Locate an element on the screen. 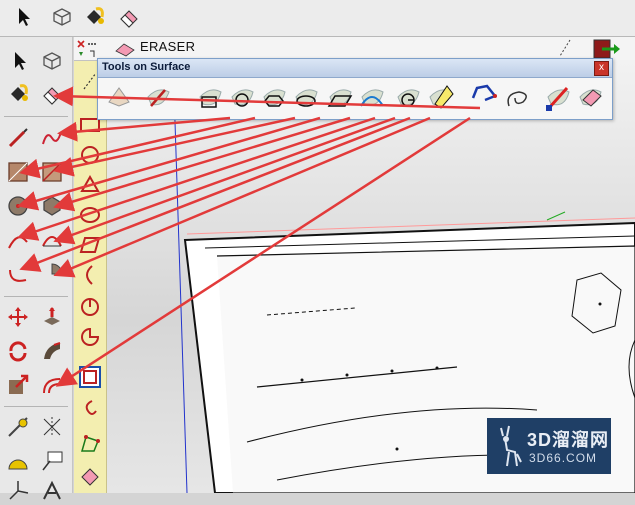 This screenshot has width=635, height=505. arc-tool-icon is located at coordinates (372, 97).